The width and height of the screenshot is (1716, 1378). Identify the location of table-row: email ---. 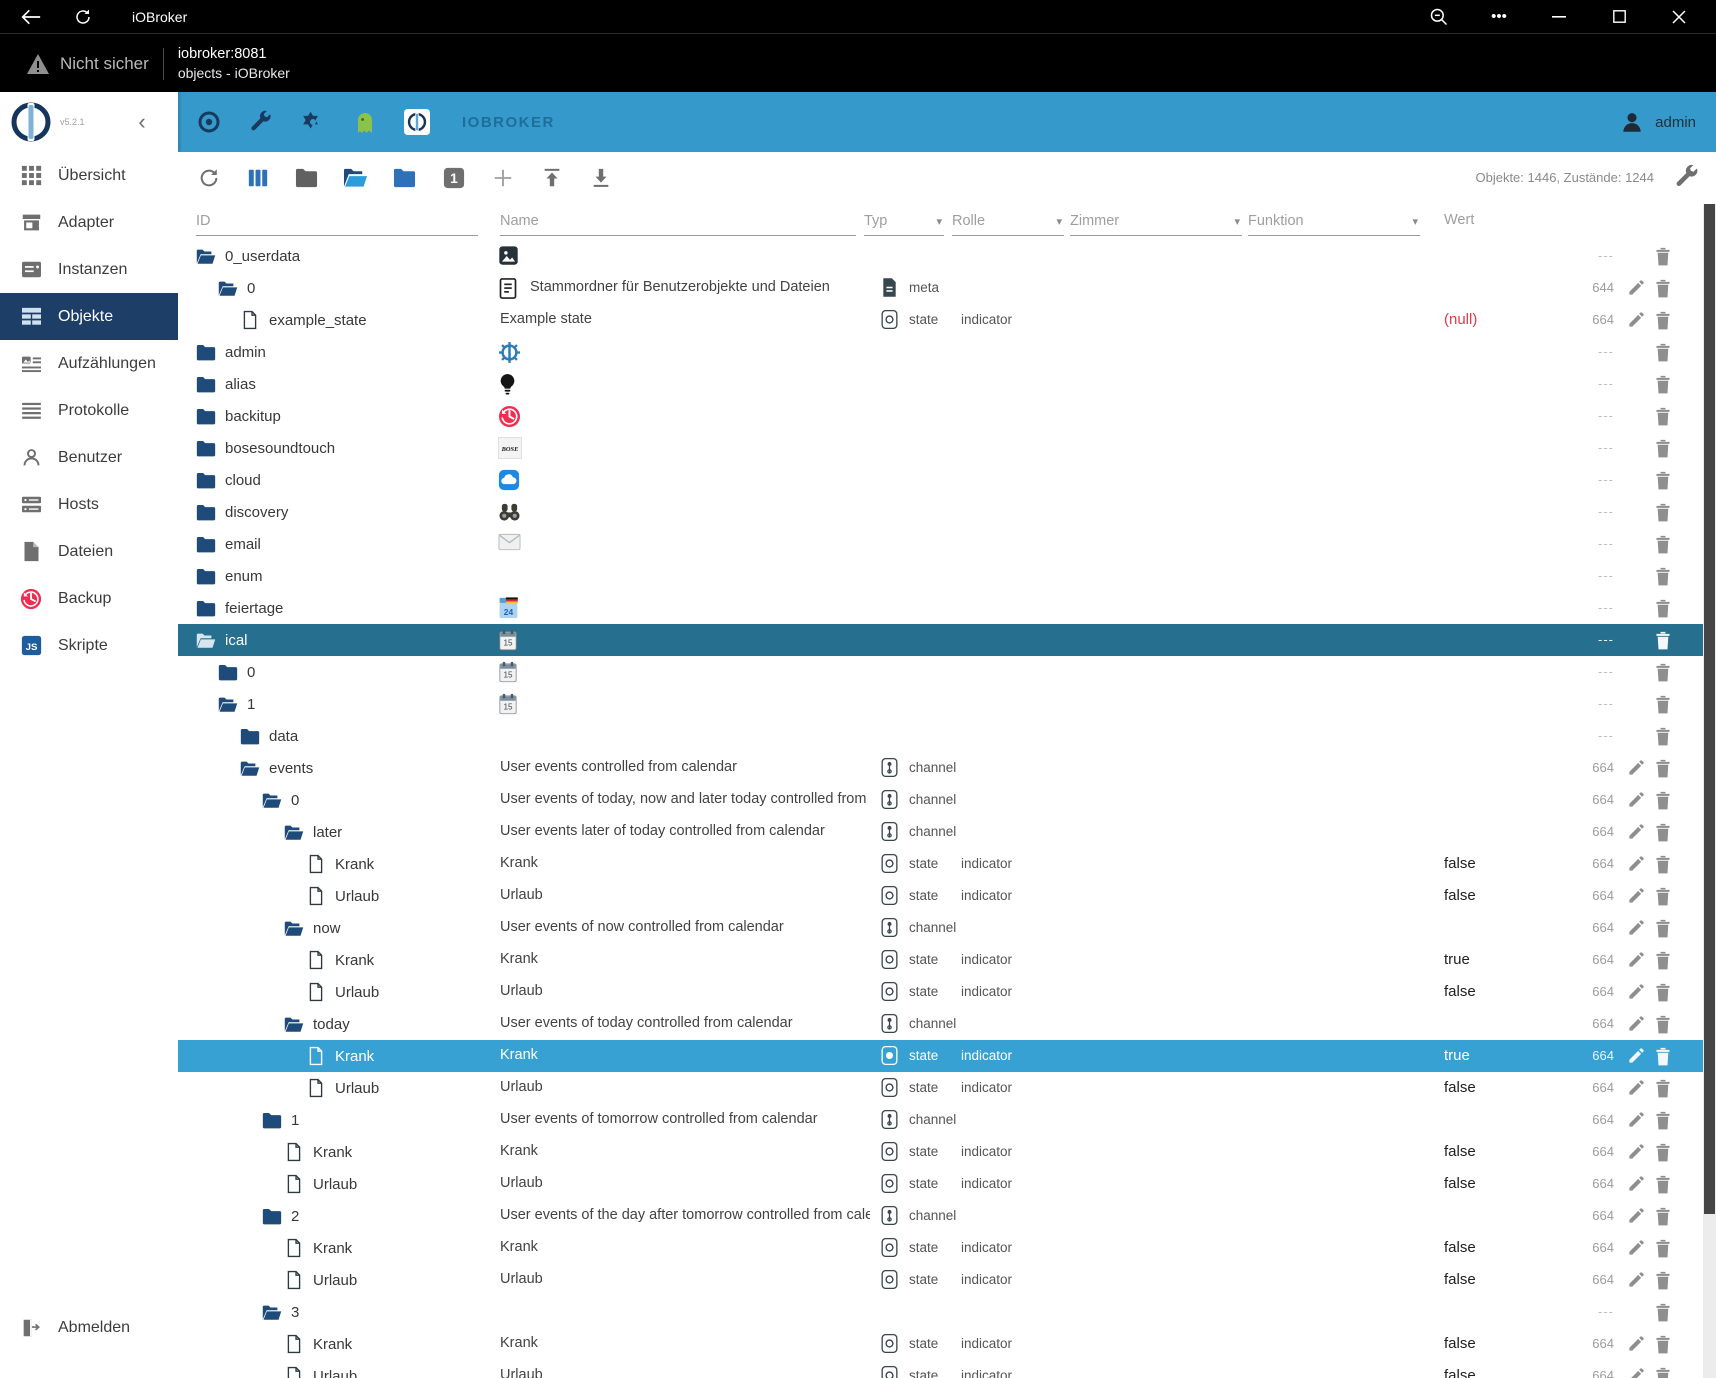
(947, 544).